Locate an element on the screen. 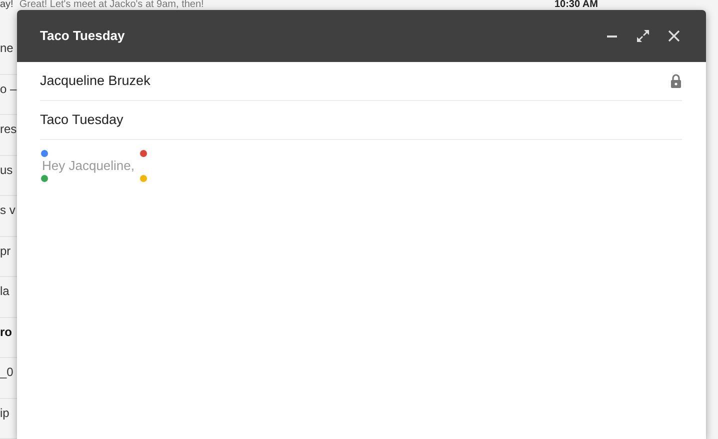 The width and height of the screenshot is (718, 439). minimize-button is located at coordinates (612, 36).